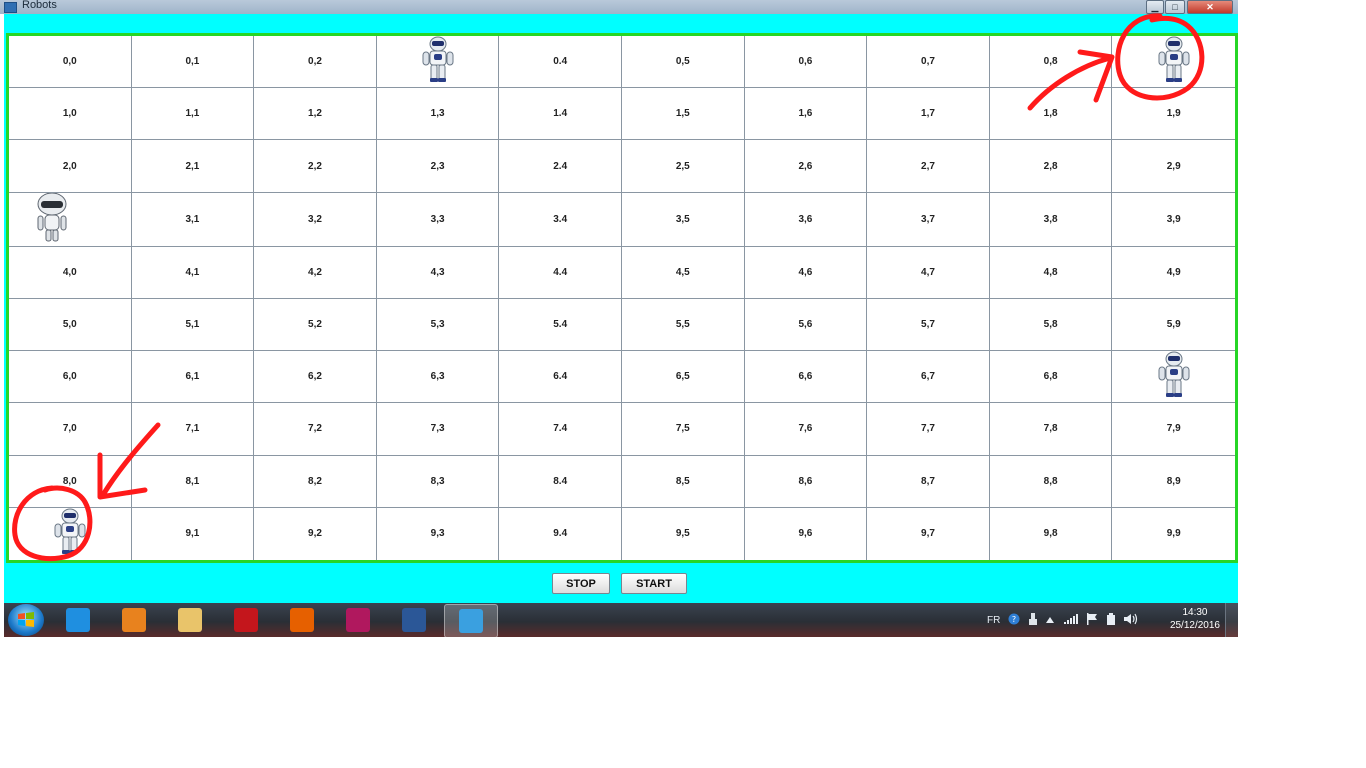 This screenshot has height=768, width=1366. I want to click on grid-cell: 3,7, so click(928, 219).